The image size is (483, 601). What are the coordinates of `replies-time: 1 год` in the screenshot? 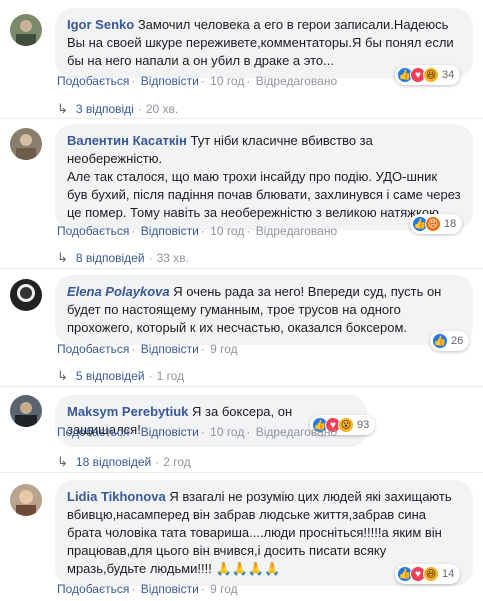 It's located at (170, 376).